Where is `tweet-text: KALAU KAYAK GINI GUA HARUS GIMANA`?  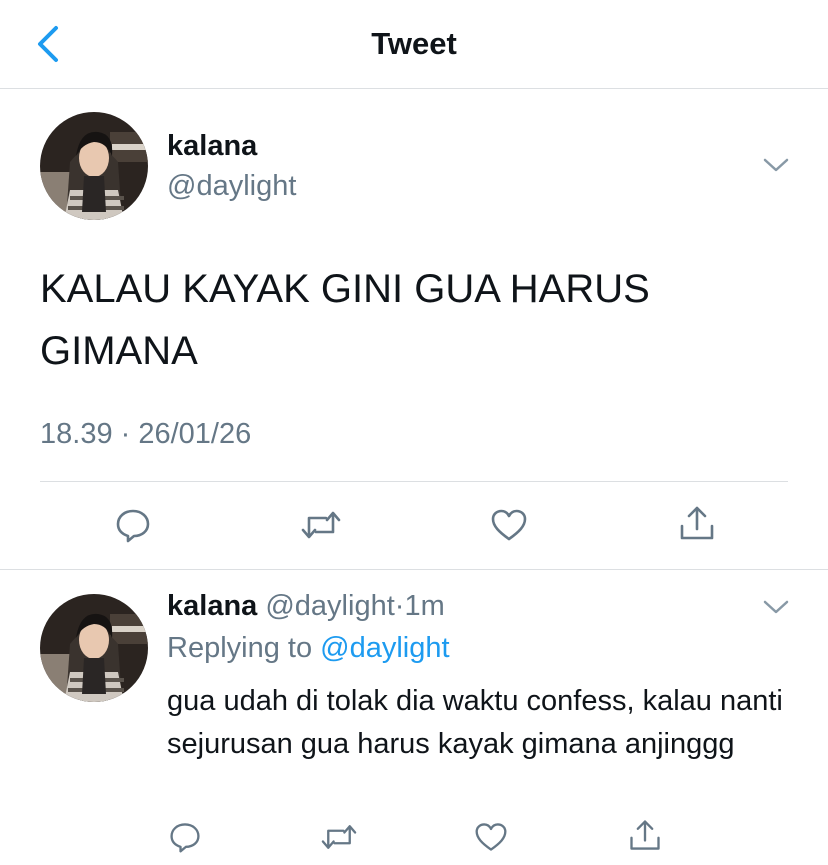 tweet-text: KALAU KAYAK GINI GUA HARUS GIMANA is located at coordinates (345, 320).